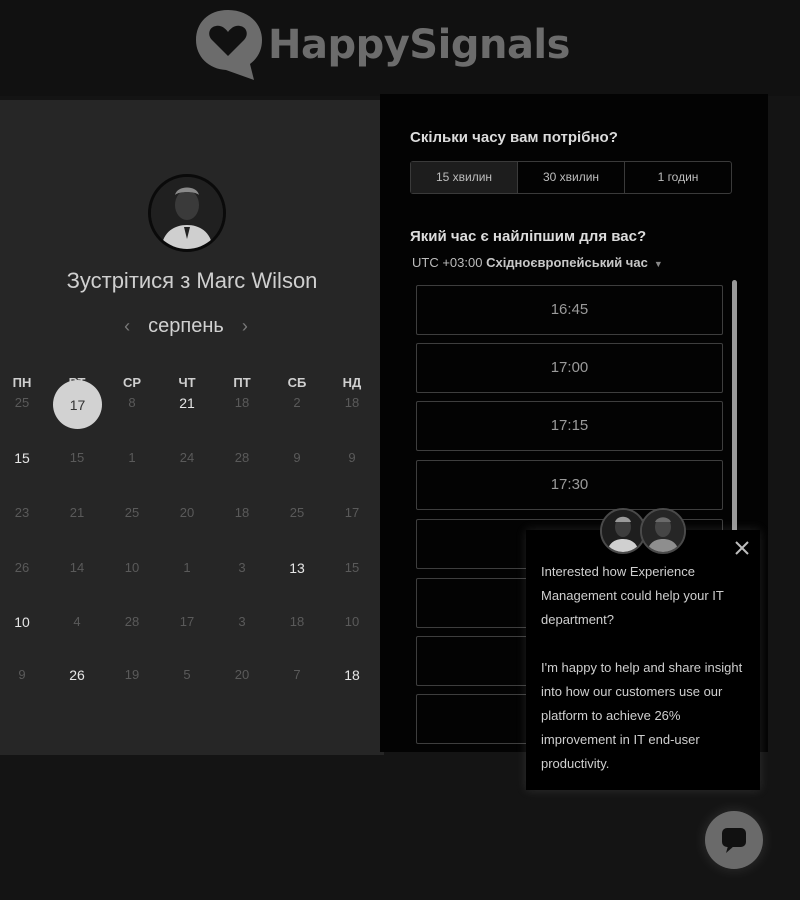 This screenshot has height=900, width=800. I want to click on calendar-day-available: 13, so click(297, 568).